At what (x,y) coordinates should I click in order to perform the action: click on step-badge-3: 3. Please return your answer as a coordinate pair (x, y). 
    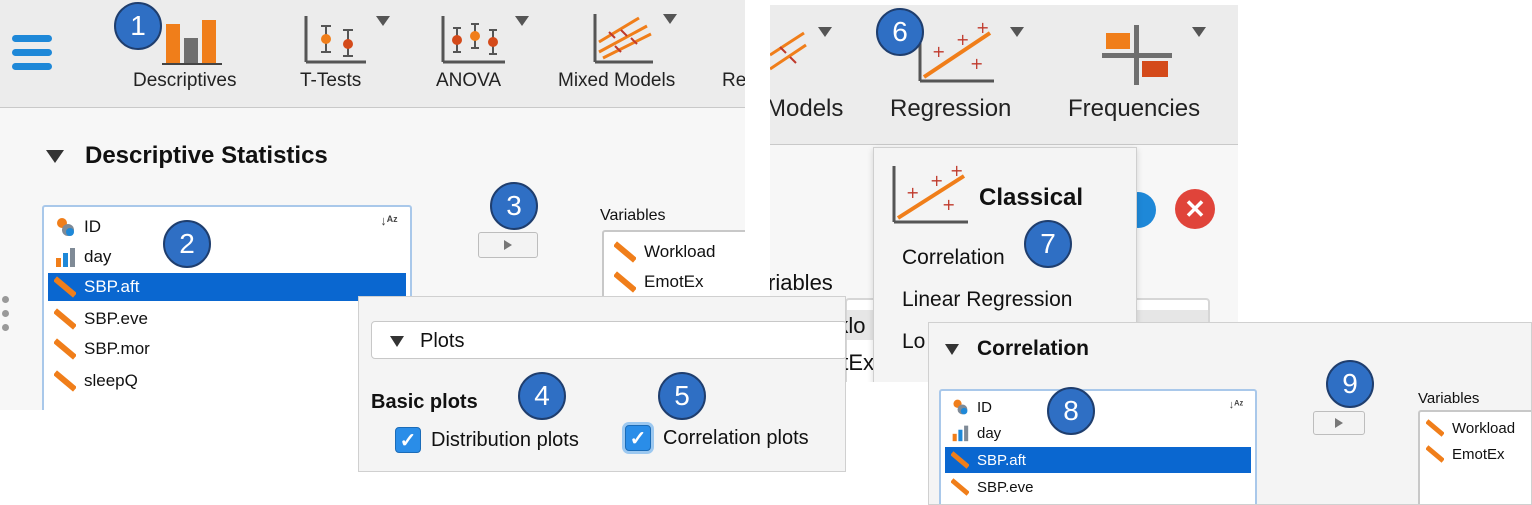
    Looking at the image, I should click on (514, 206).